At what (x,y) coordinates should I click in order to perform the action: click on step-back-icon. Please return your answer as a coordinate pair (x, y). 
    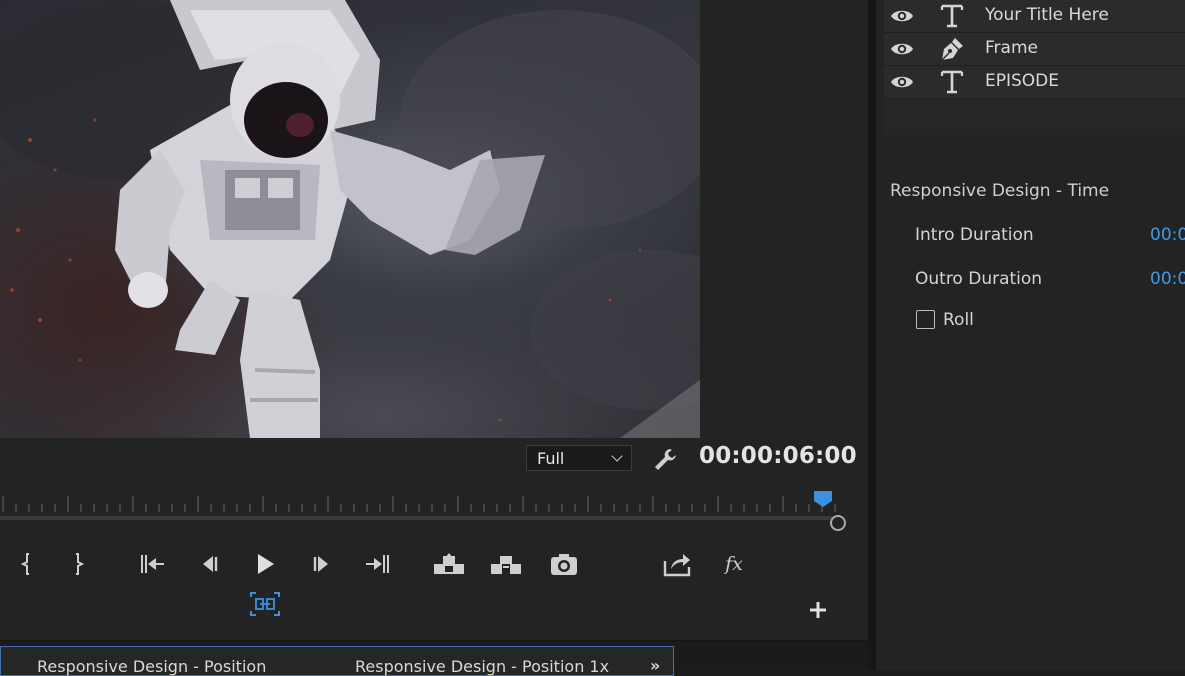
    Looking at the image, I should click on (208, 564).